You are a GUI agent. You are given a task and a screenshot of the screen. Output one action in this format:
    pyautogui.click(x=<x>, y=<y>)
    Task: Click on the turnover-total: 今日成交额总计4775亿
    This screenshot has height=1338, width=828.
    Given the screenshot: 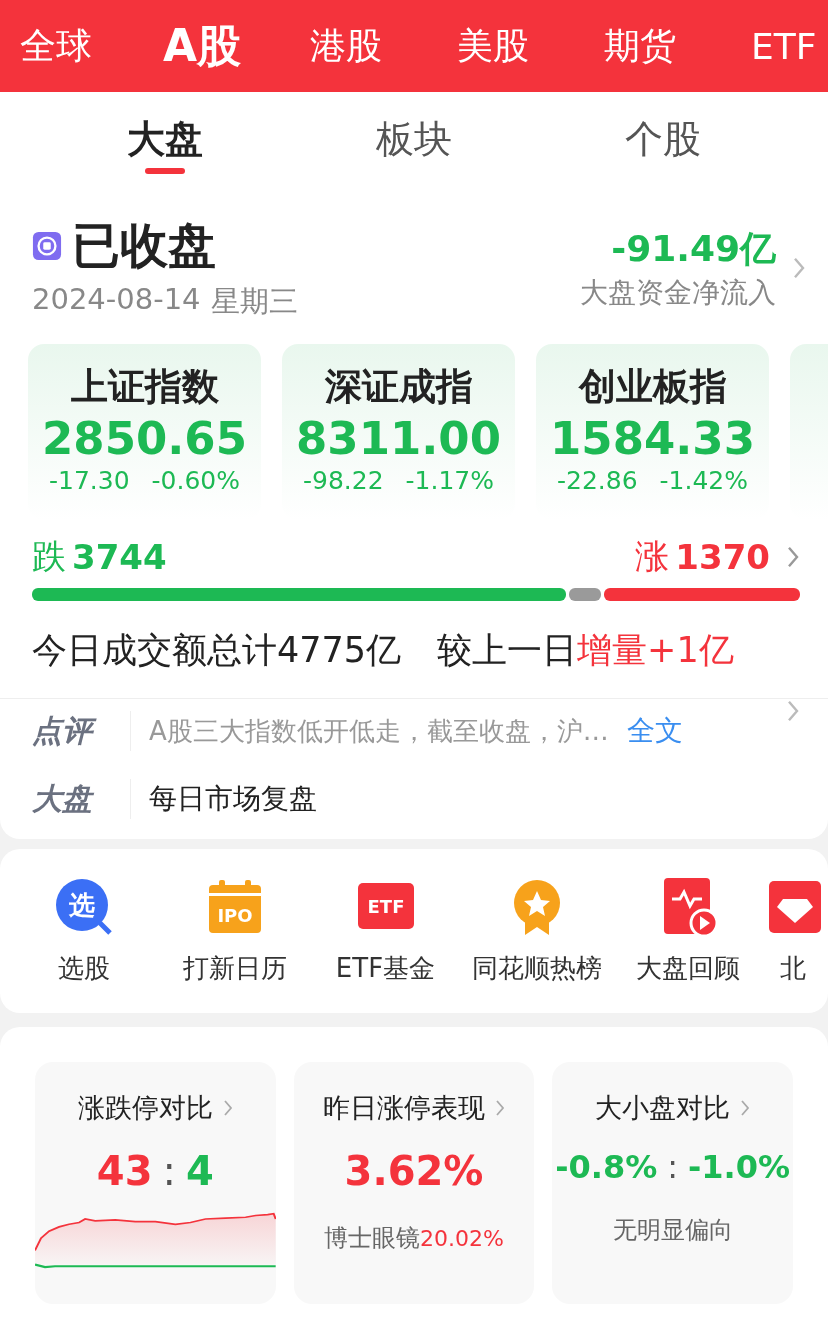 What is the action you would take?
    pyautogui.click(x=217, y=650)
    